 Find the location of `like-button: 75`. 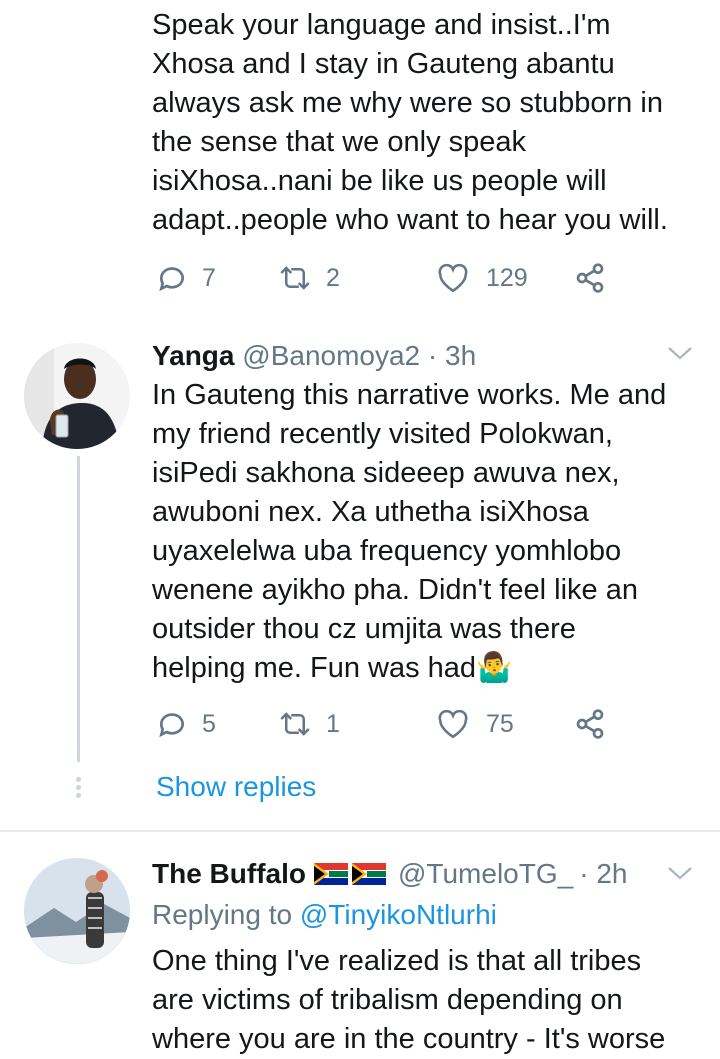

like-button: 75 is located at coordinates (505, 724).